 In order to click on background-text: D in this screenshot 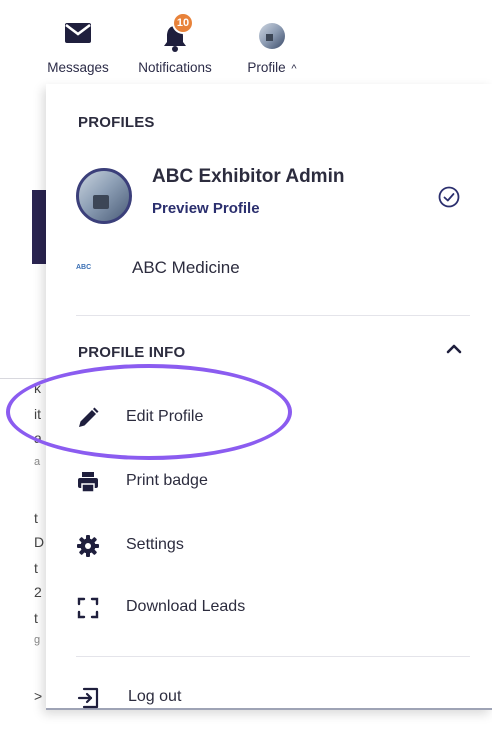, I will do `click(39, 542)`.